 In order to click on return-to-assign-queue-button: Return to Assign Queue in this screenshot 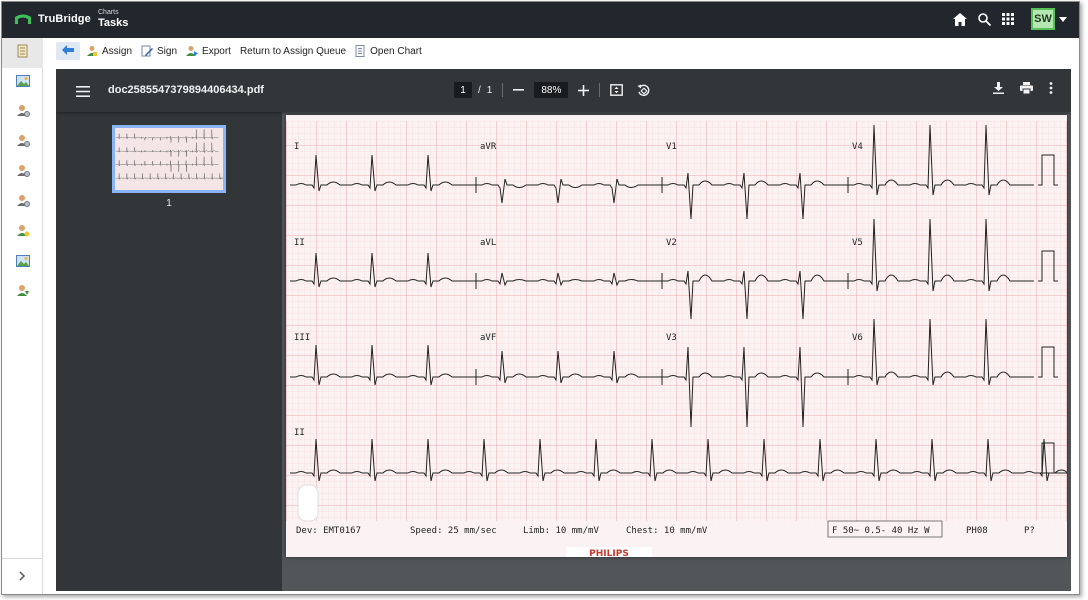, I will do `click(293, 51)`.